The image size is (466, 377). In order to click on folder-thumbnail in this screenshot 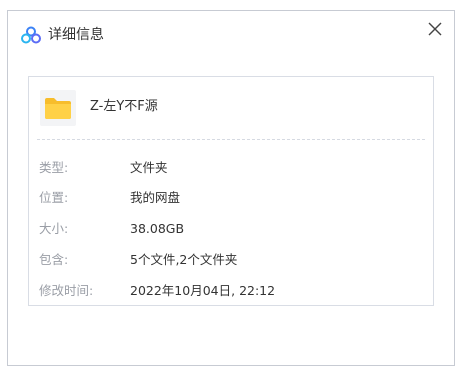, I will do `click(58, 108)`.